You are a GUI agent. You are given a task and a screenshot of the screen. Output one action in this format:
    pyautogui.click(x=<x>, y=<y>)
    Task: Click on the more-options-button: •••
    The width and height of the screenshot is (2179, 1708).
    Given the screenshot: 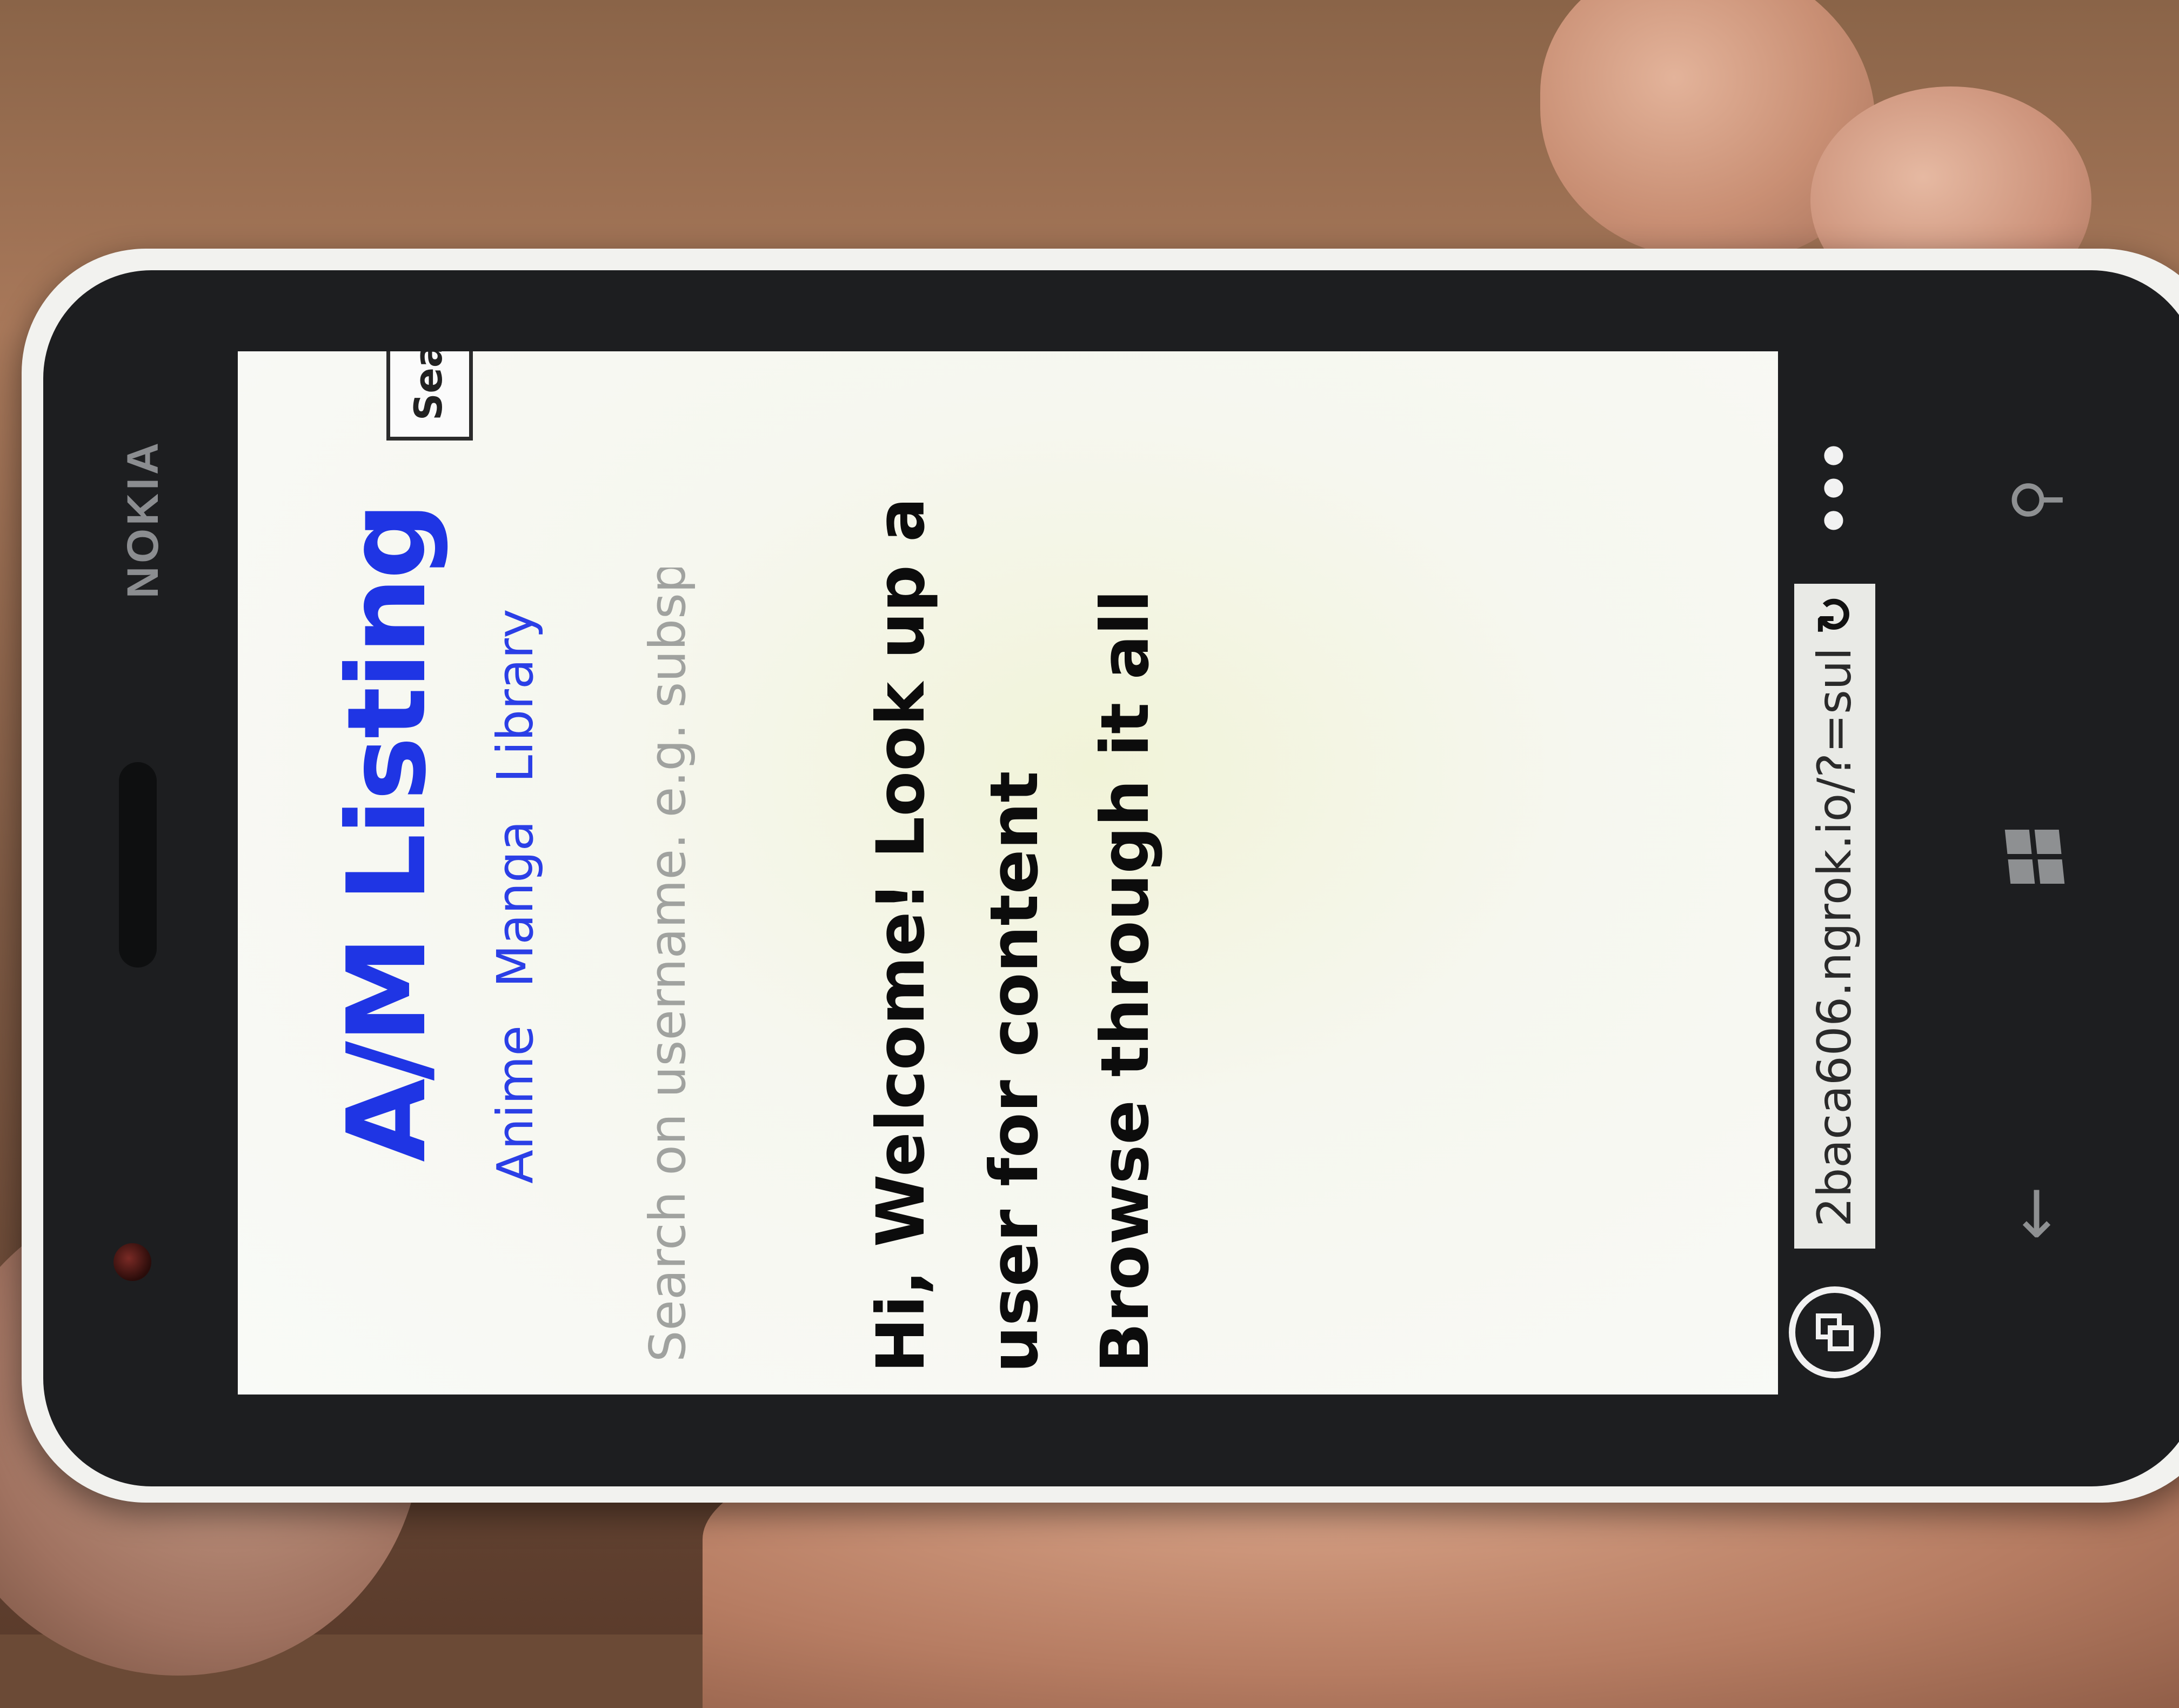 What is the action you would take?
    pyautogui.click(x=1835, y=489)
    